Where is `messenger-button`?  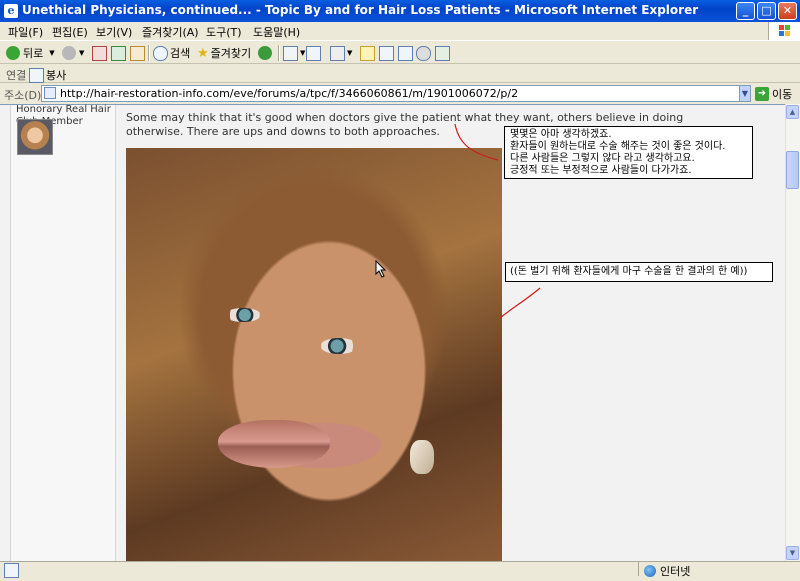
messenger-button is located at coordinates (406, 53).